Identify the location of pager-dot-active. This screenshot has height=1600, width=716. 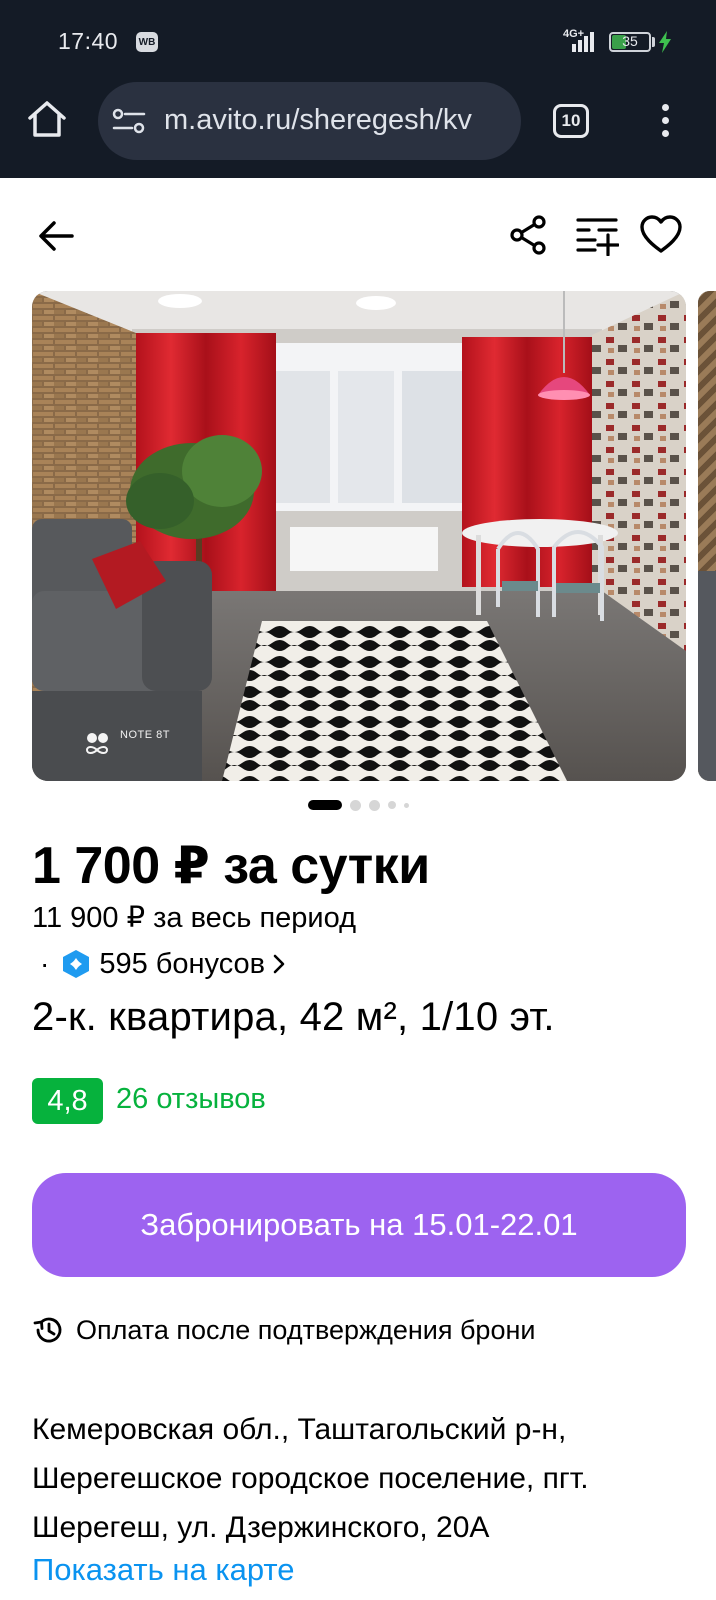
(325, 805).